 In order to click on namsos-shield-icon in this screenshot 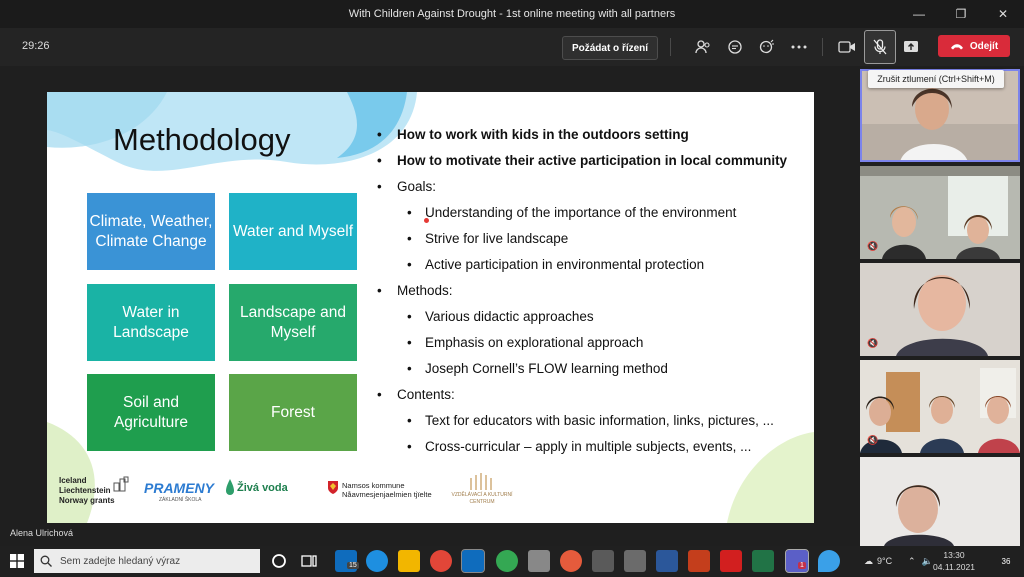, I will do `click(333, 487)`.